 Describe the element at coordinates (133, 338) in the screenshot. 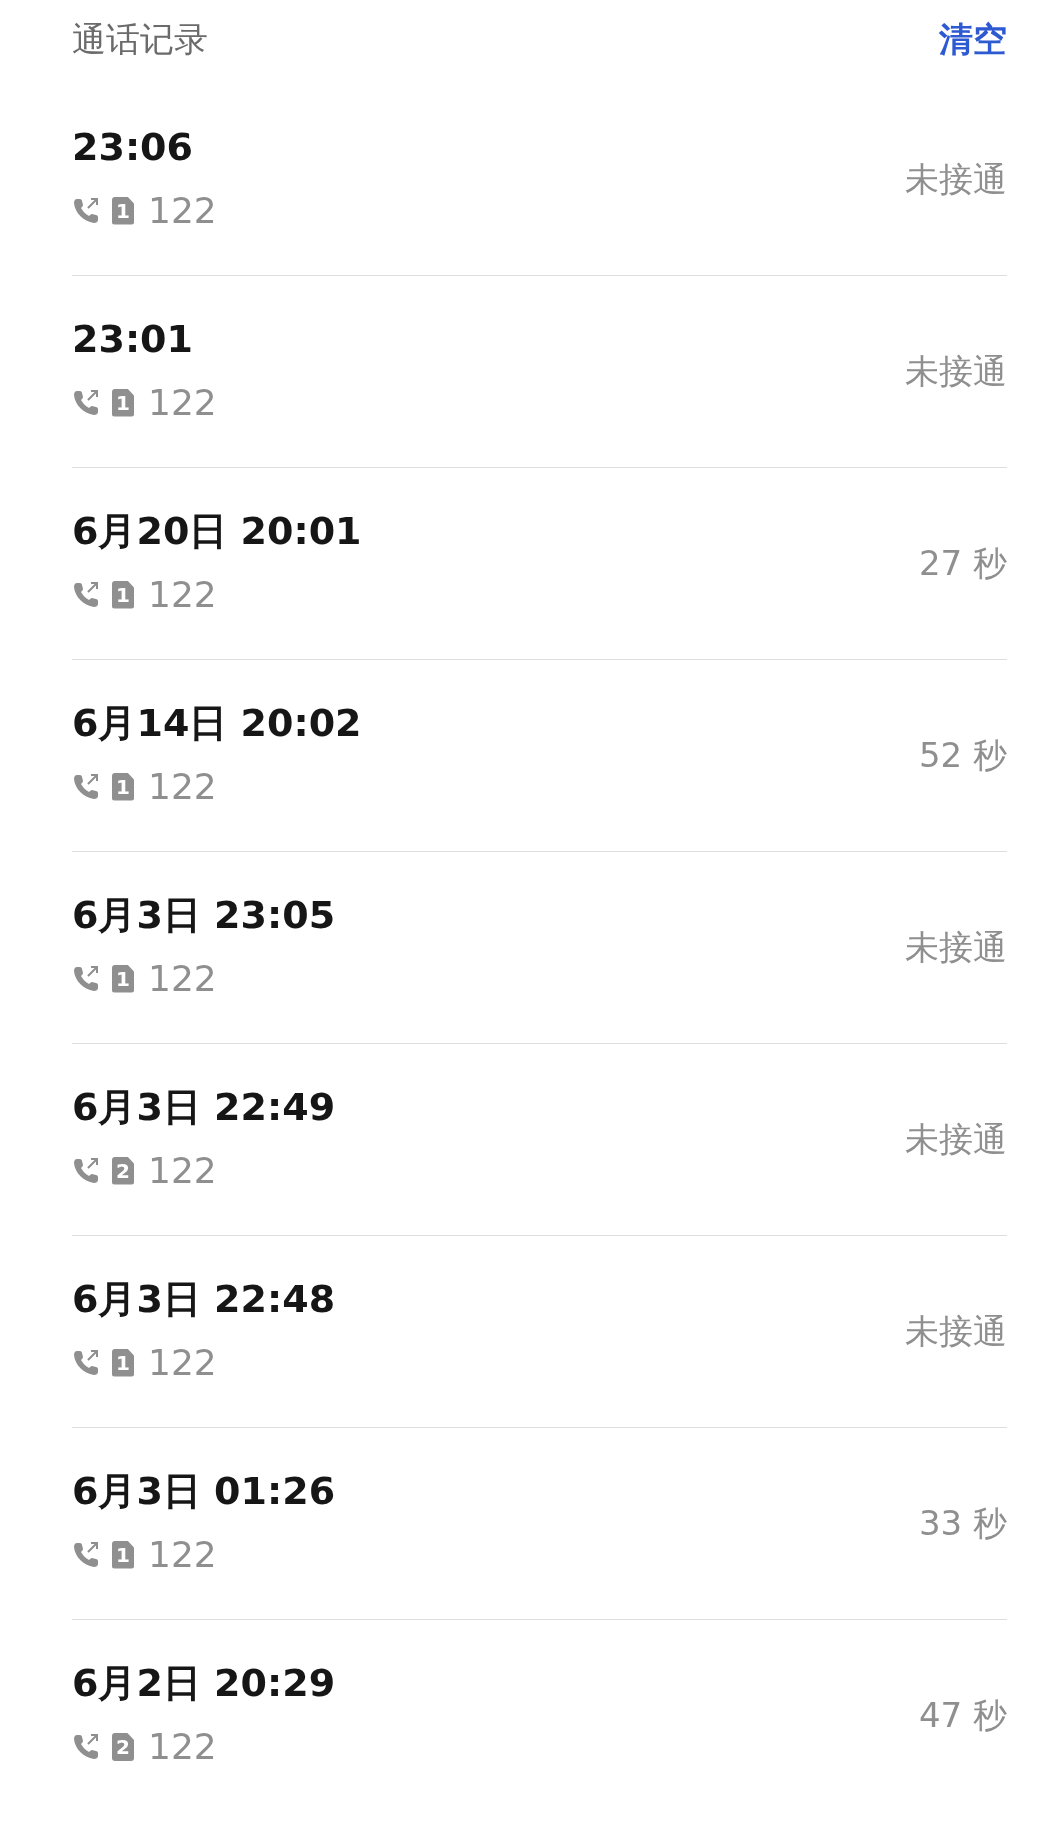

I see `call-time: 23:01` at that location.